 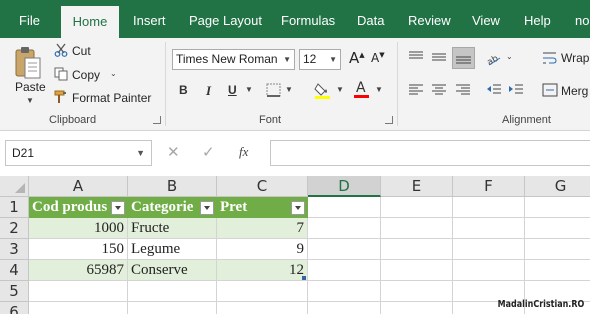 What do you see at coordinates (550, 90) in the screenshot?
I see `merge-center-icon` at bounding box center [550, 90].